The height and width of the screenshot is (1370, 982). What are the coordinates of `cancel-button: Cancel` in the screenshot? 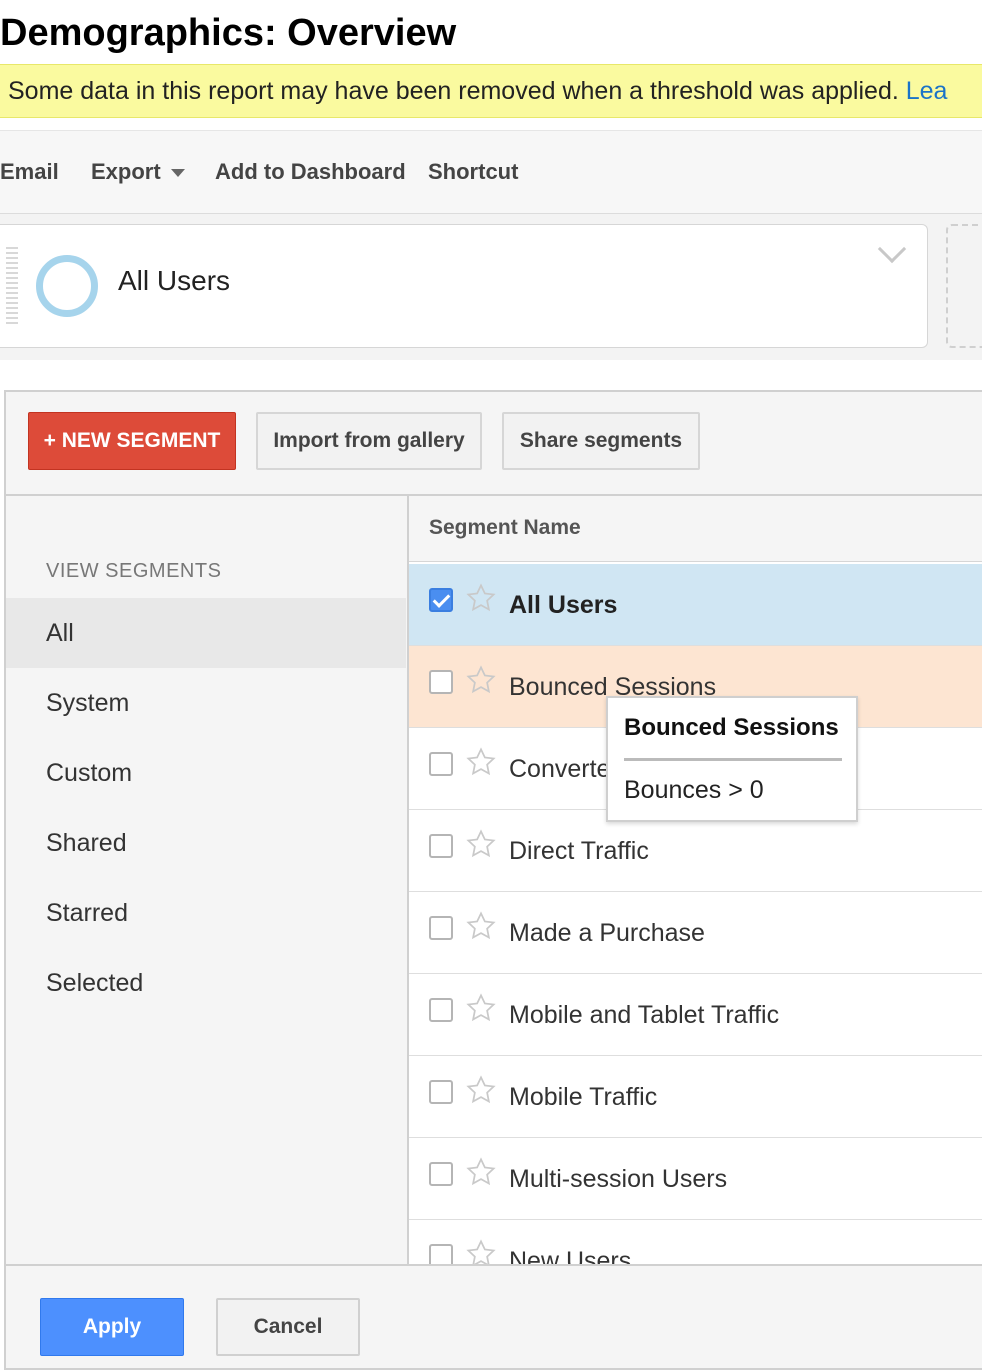 It's located at (288, 1327).